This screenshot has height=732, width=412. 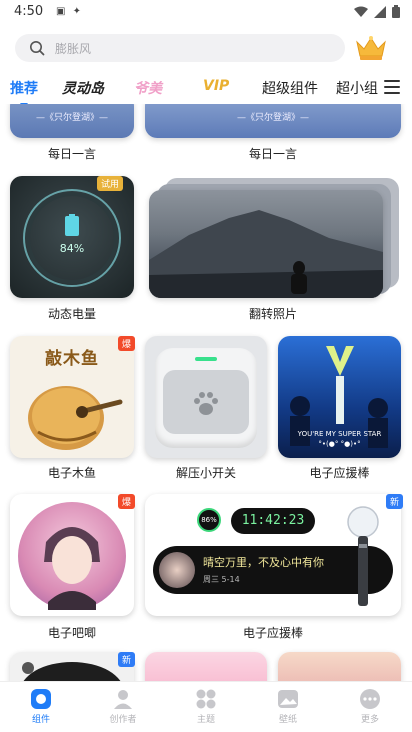 What do you see at coordinates (273, 555) in the screenshot?
I see `widget-card-cheer-stick: 86% 11:42:23 晴空万里，不及心中有你 周三 5-14` at bounding box center [273, 555].